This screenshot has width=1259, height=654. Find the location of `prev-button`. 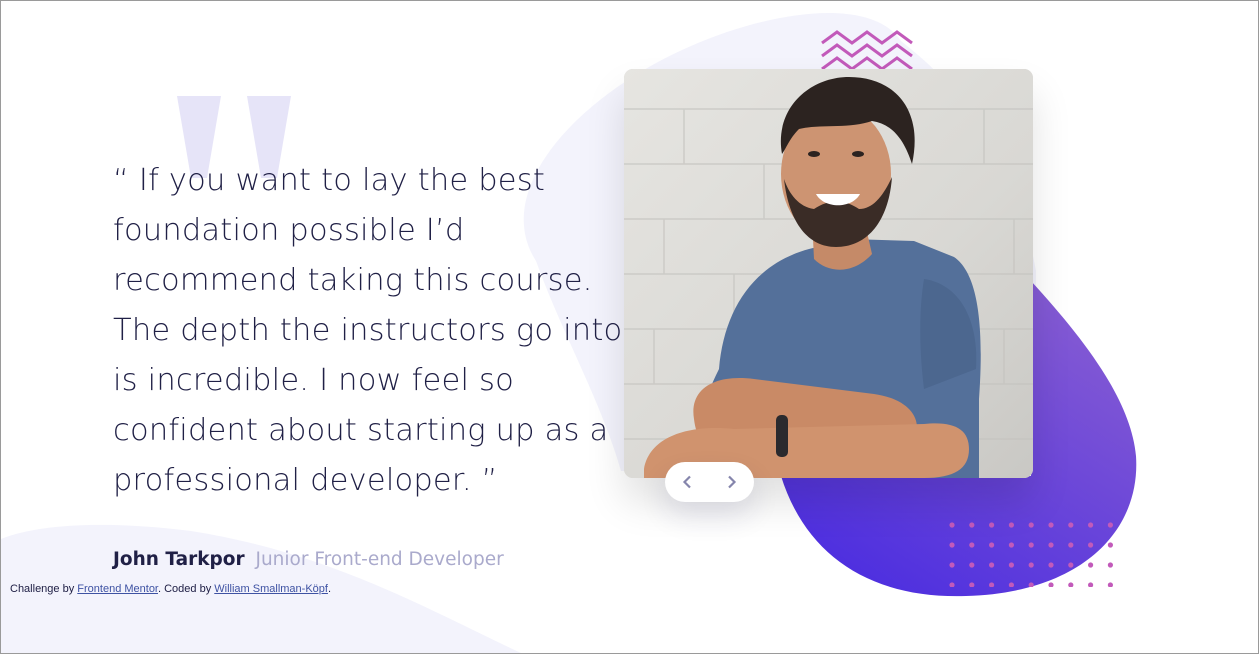

prev-button is located at coordinates (687, 482).